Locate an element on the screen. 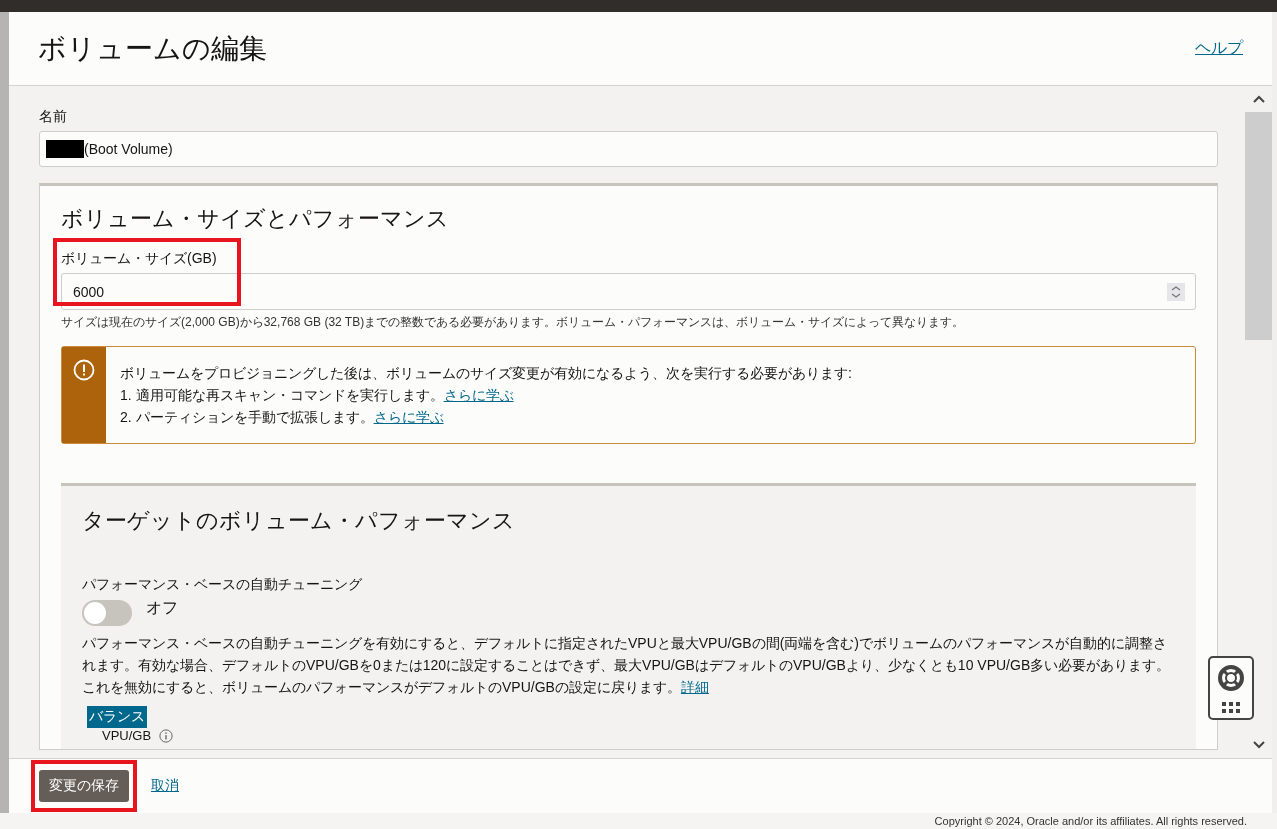 This screenshot has width=1277, height=829. help-link: ヘルプ is located at coordinates (1219, 48).